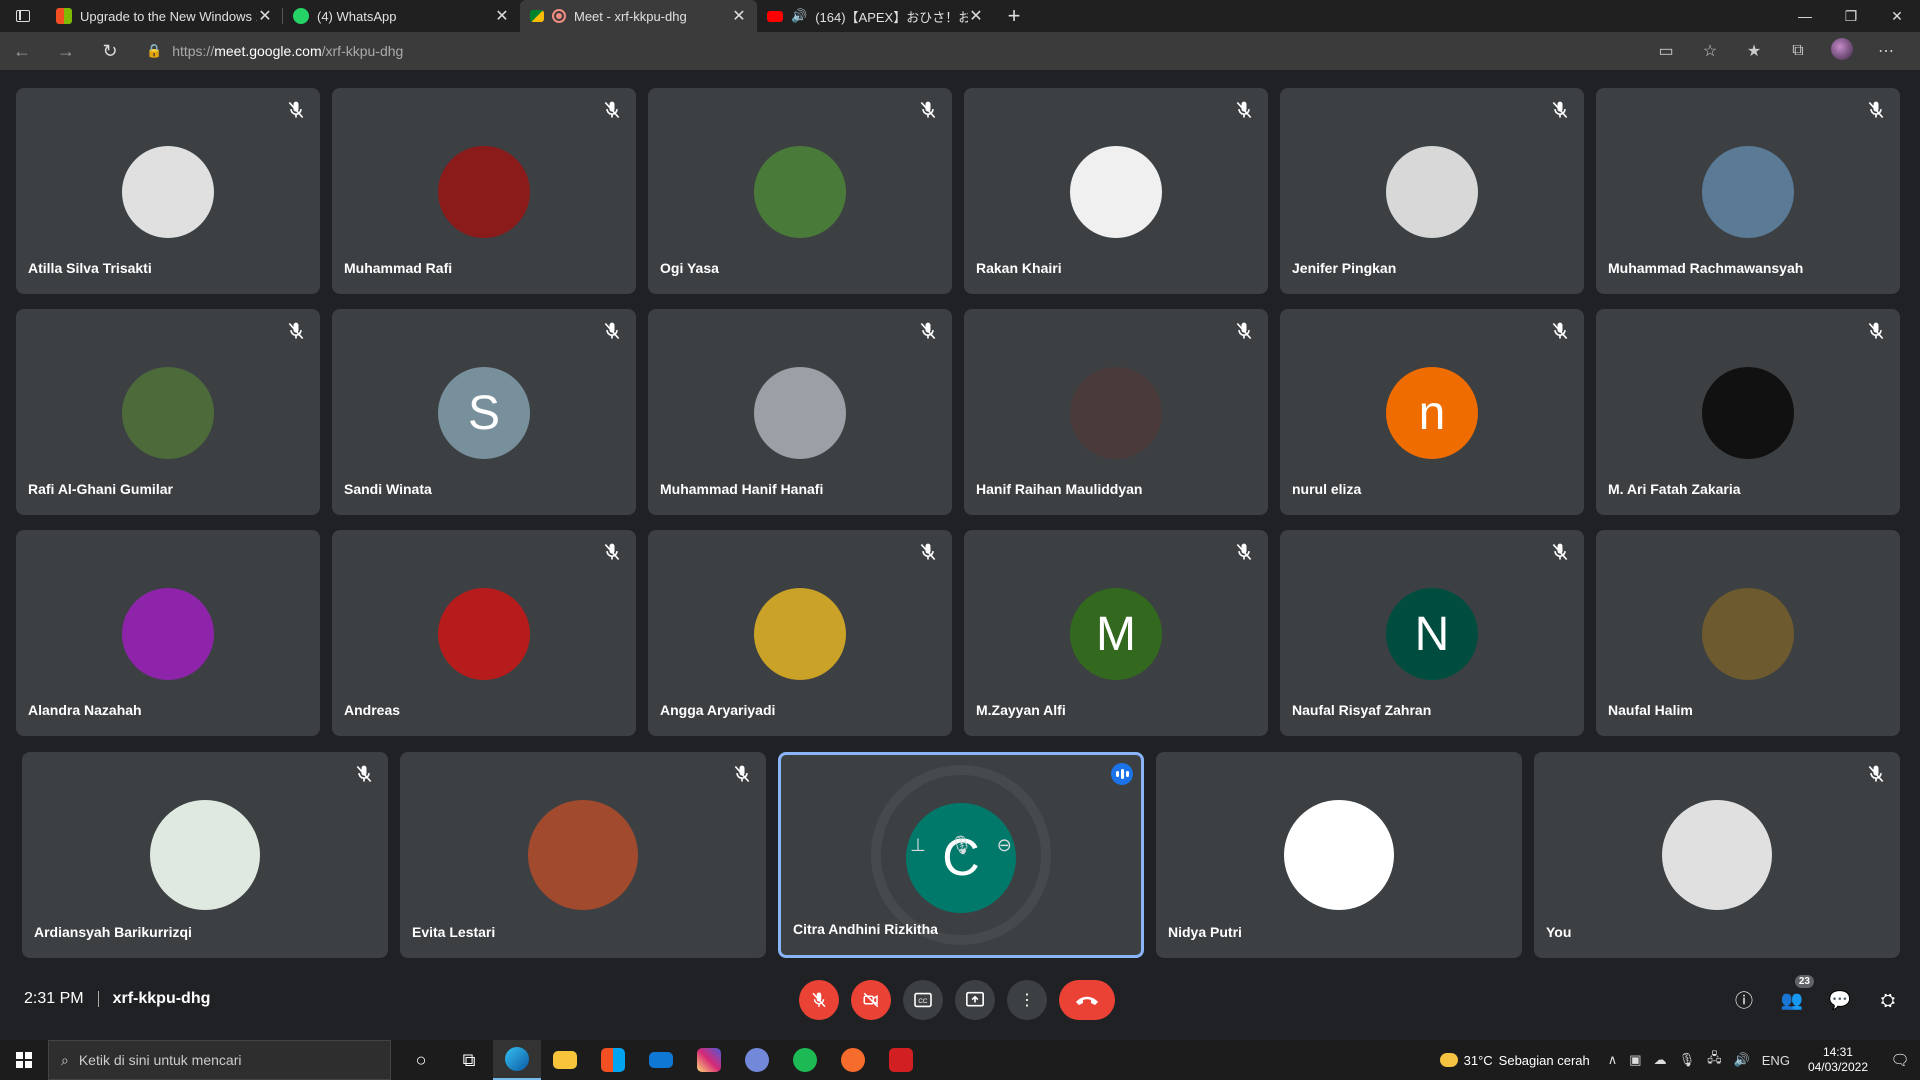 The height and width of the screenshot is (1080, 1920). What do you see at coordinates (484, 412) in the screenshot?
I see `participant-tile: S Sandi Winata` at bounding box center [484, 412].